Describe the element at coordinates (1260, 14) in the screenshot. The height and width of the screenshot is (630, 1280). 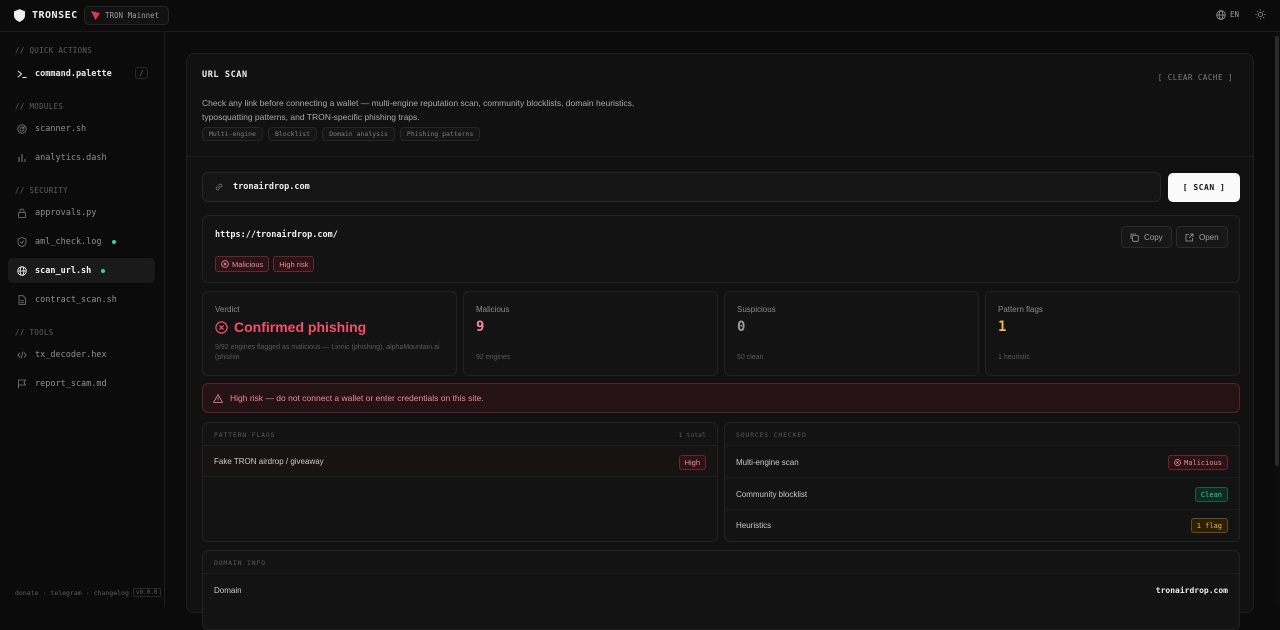
I see `sun-icon` at that location.